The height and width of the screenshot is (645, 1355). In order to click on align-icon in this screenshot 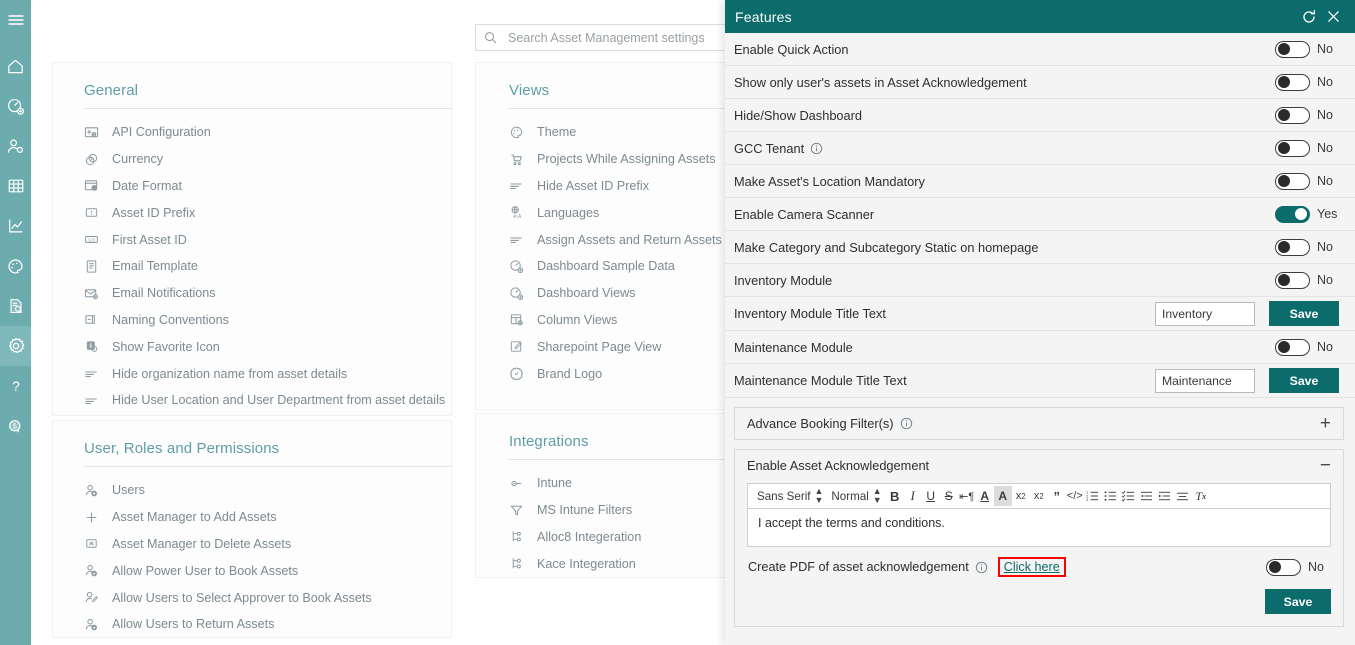, I will do `click(1183, 496)`.